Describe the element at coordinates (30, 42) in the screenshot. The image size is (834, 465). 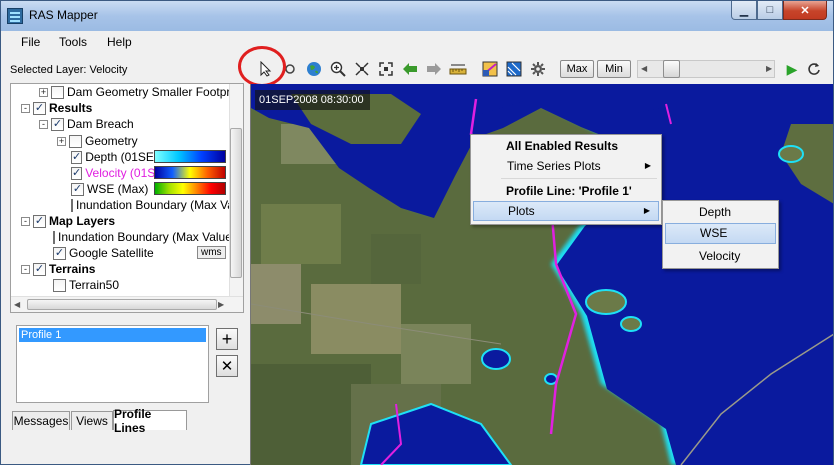
I see `menu-file: File` at that location.